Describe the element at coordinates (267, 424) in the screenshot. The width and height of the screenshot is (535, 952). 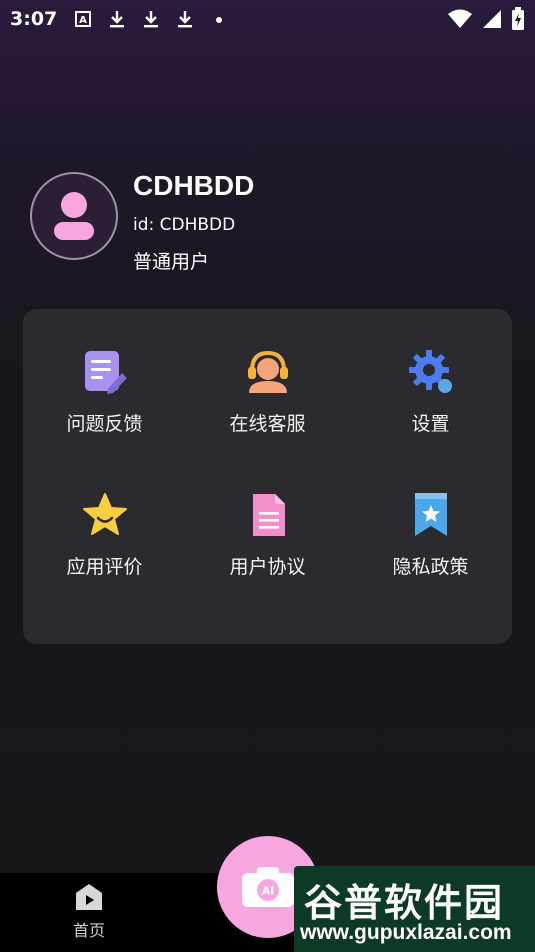
I see `menu-label: 在线客服` at that location.